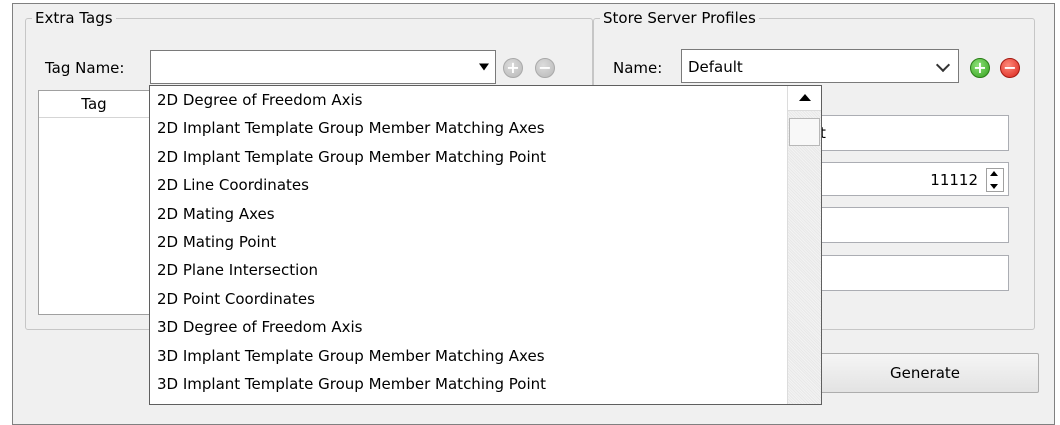 The image size is (1060, 425). What do you see at coordinates (468, 299) in the screenshot?
I see `list-item: 2D Point Coordinates` at bounding box center [468, 299].